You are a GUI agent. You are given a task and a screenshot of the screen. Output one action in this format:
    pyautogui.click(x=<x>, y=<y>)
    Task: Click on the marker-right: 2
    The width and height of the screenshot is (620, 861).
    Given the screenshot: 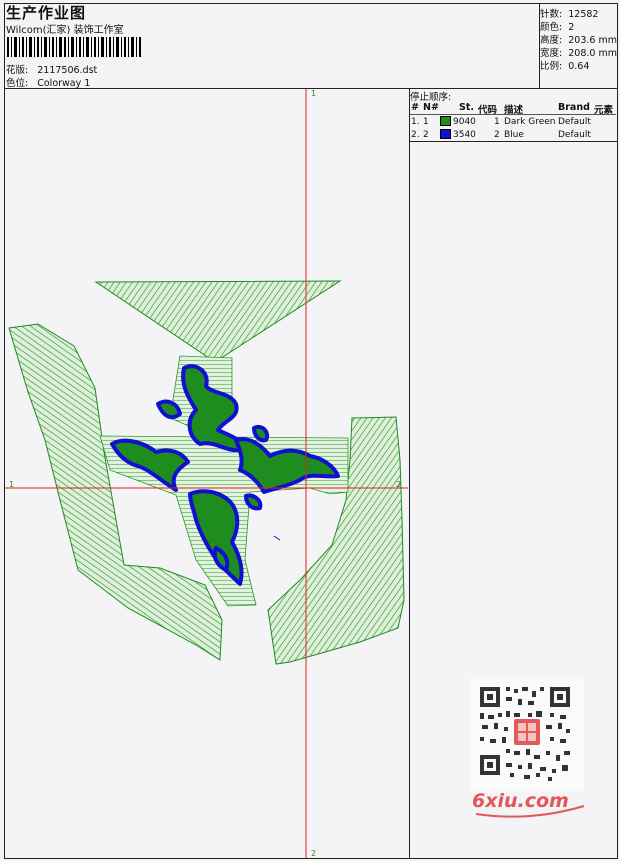 What is the action you would take?
    pyautogui.click(x=399, y=484)
    